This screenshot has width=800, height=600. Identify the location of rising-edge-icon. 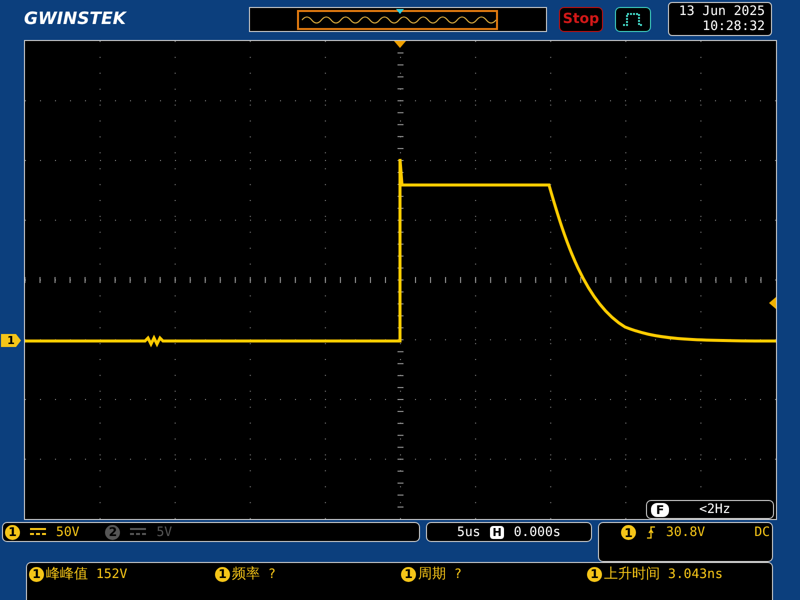
(651, 532).